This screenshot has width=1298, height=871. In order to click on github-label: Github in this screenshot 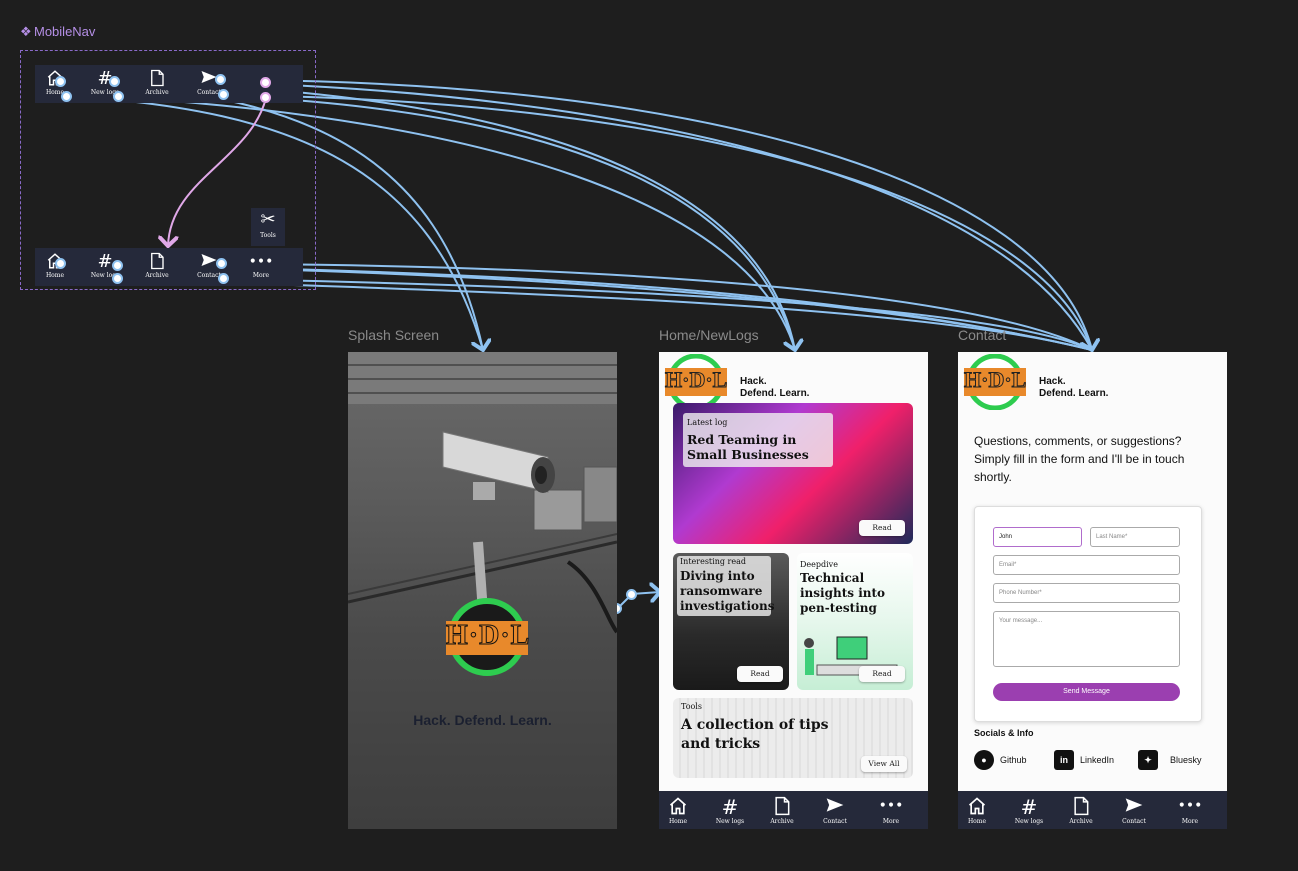, I will do `click(1013, 760)`.